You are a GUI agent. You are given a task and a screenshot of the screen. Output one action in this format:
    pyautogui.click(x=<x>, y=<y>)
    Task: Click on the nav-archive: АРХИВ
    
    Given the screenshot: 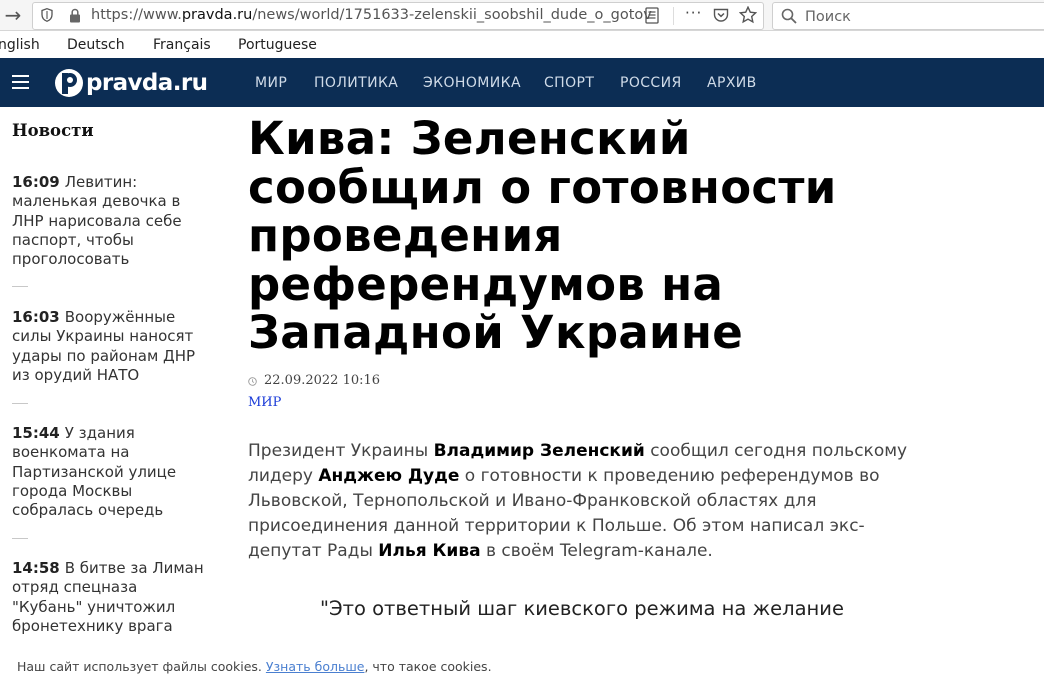 What is the action you would take?
    pyautogui.click(x=732, y=83)
    